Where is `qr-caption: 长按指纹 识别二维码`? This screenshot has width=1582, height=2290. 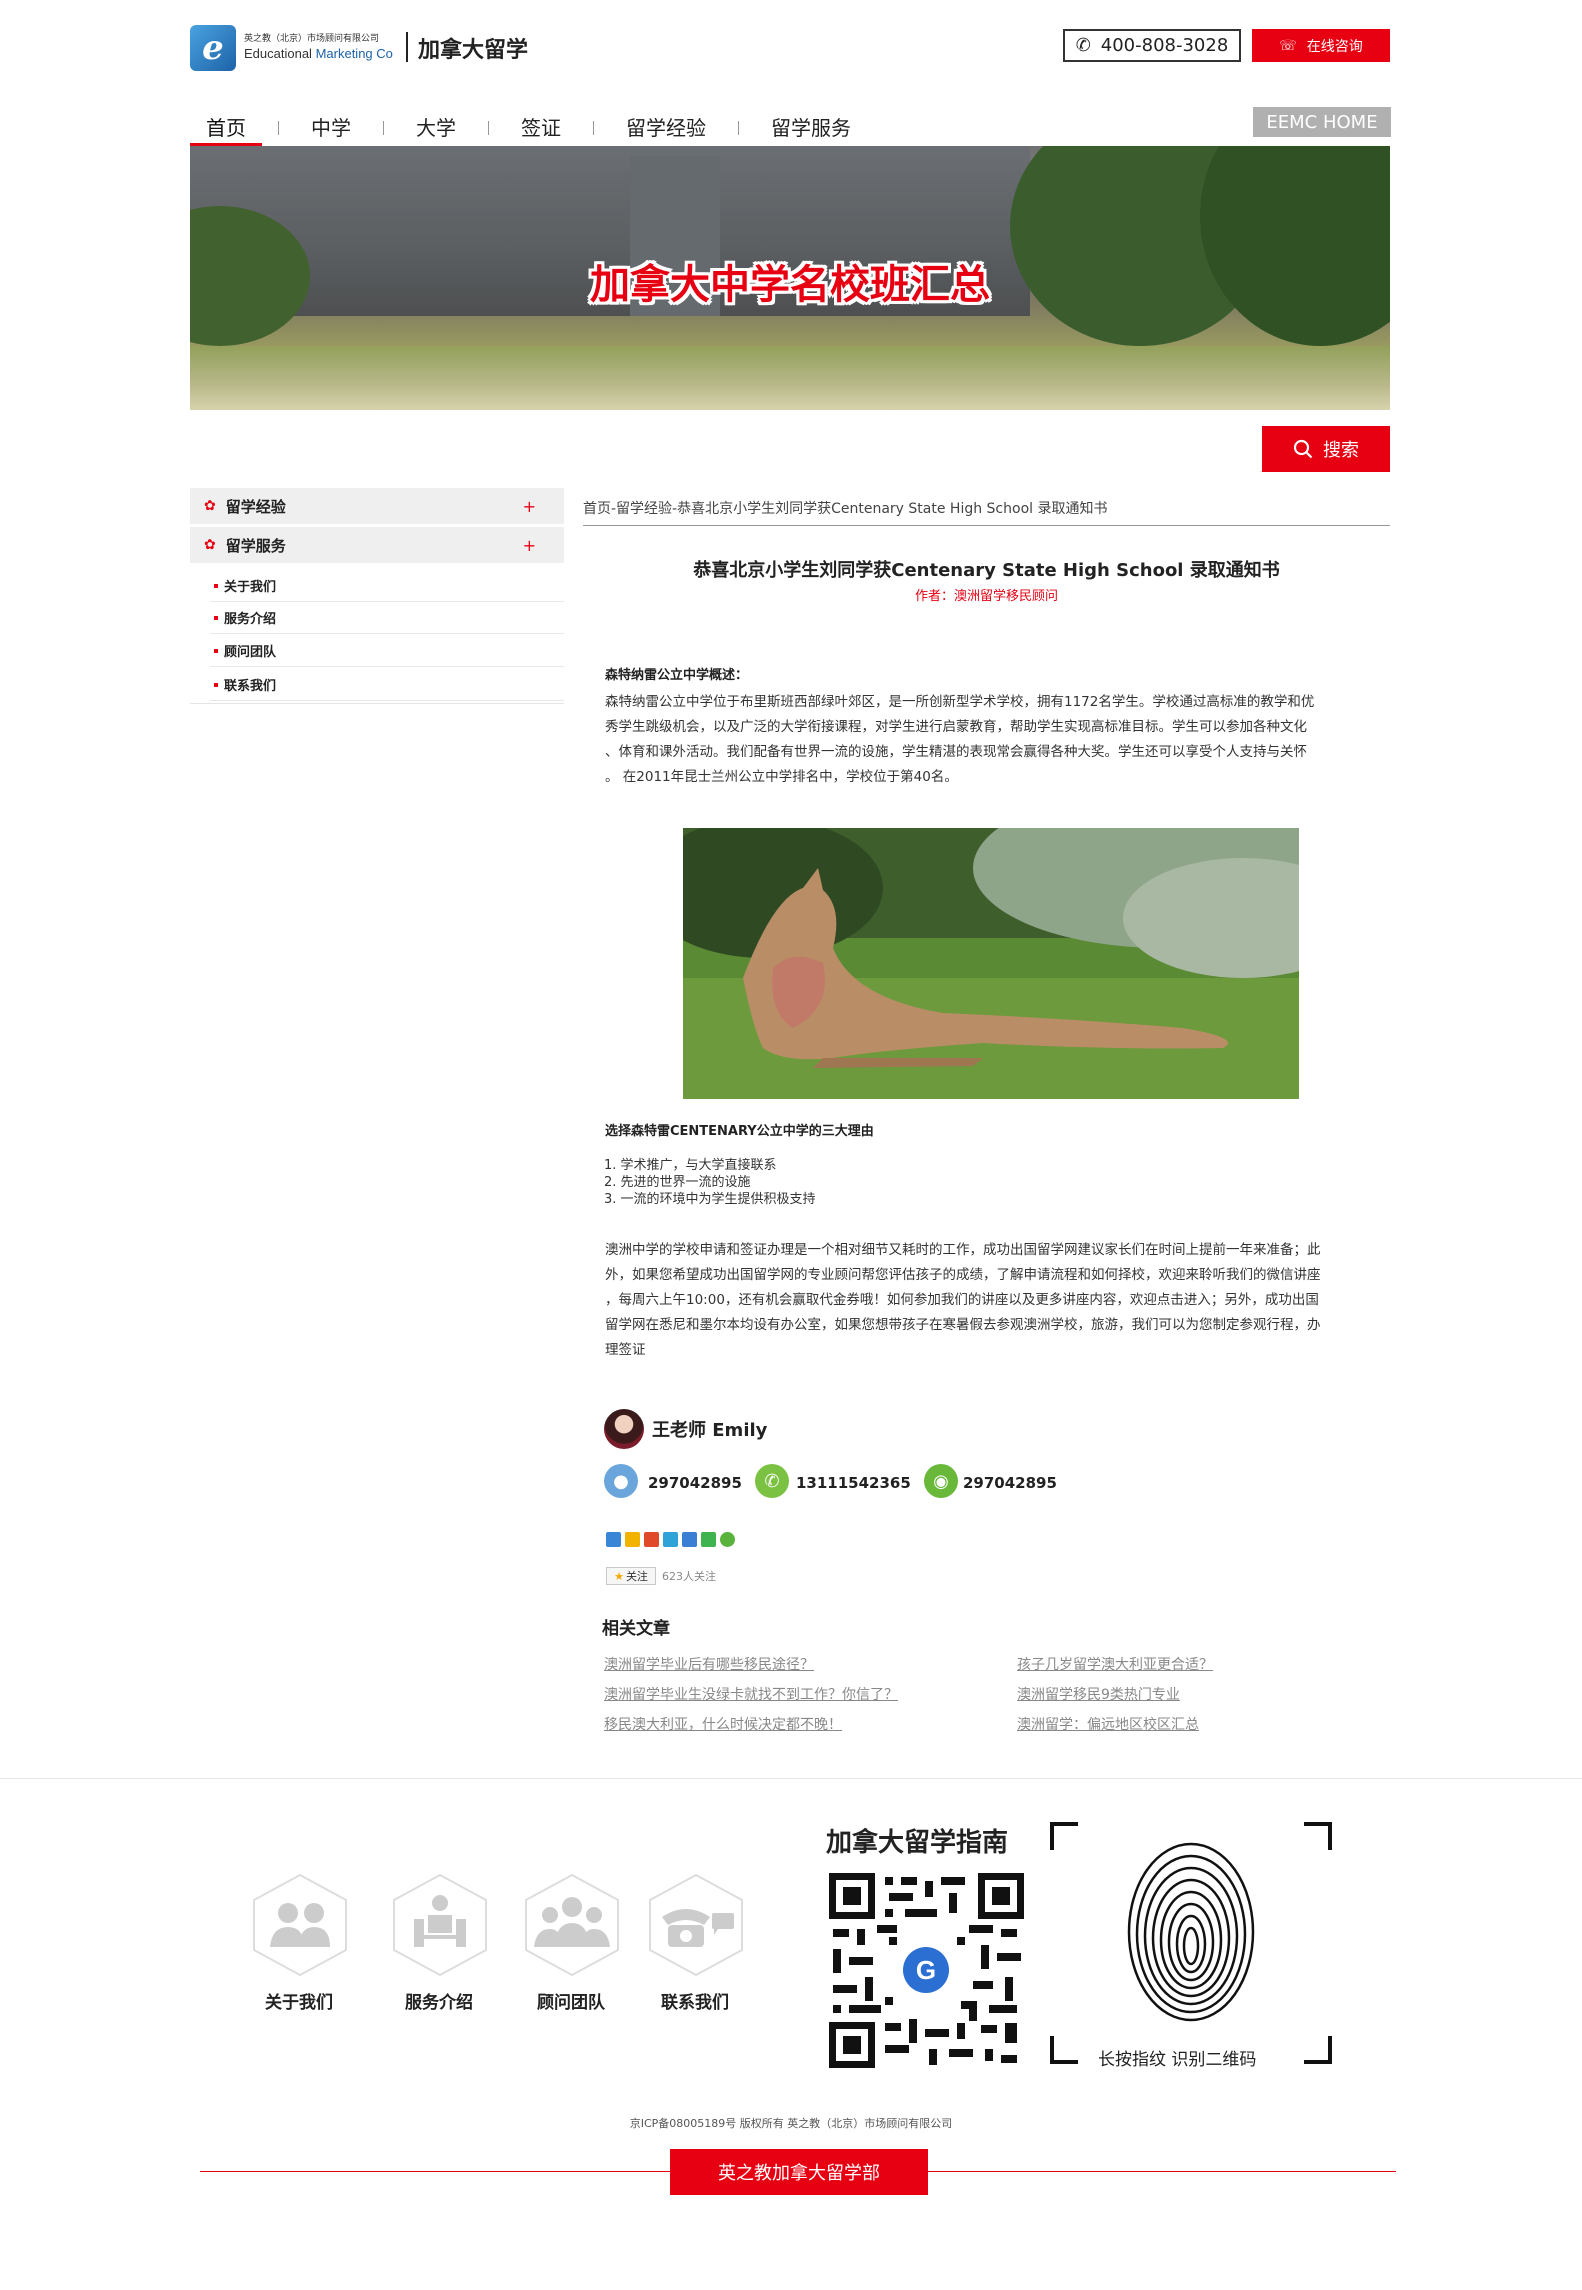 qr-caption: 长按指纹 识别二维码 is located at coordinates (1177, 2060).